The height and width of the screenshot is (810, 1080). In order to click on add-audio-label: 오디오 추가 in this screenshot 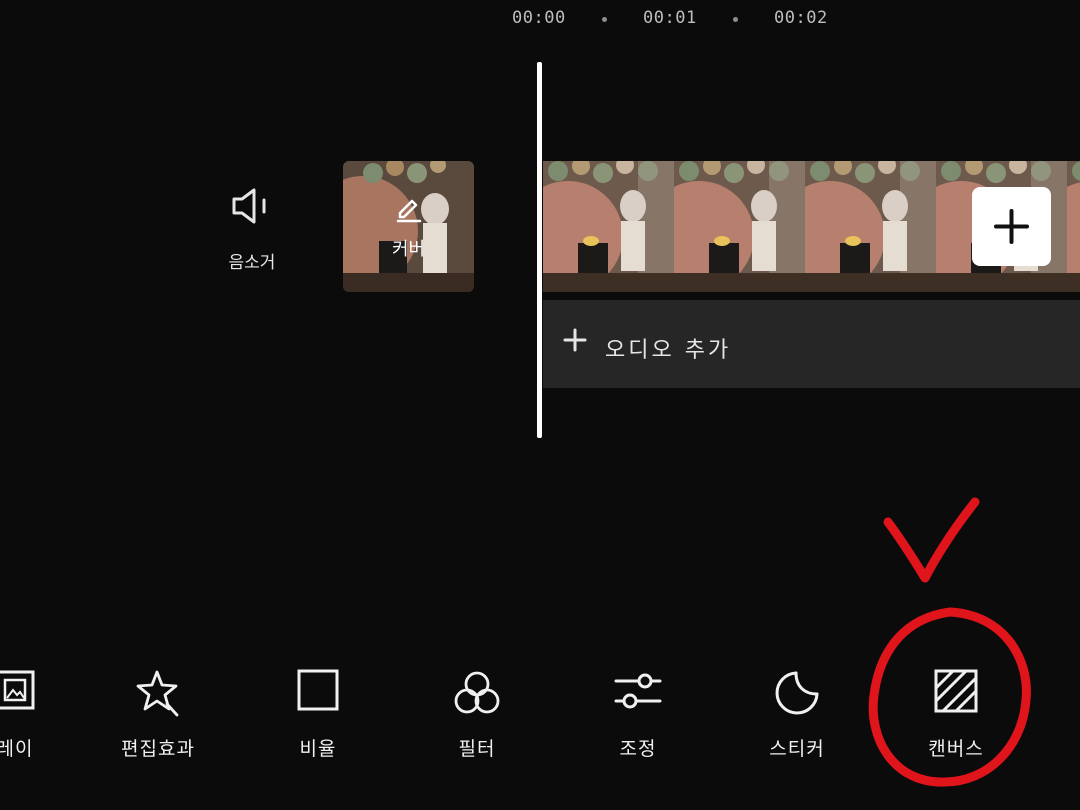, I will do `click(668, 350)`.